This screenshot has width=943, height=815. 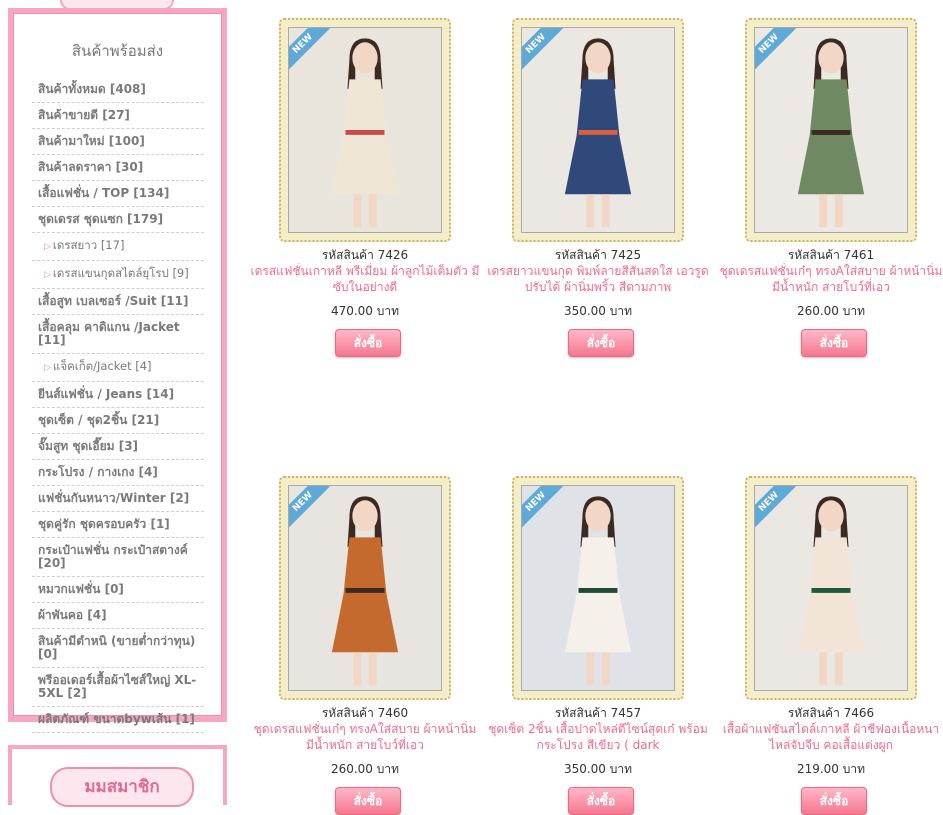 I want to click on category-item: สินค้าทั้งหมด [408], so click(x=118, y=90).